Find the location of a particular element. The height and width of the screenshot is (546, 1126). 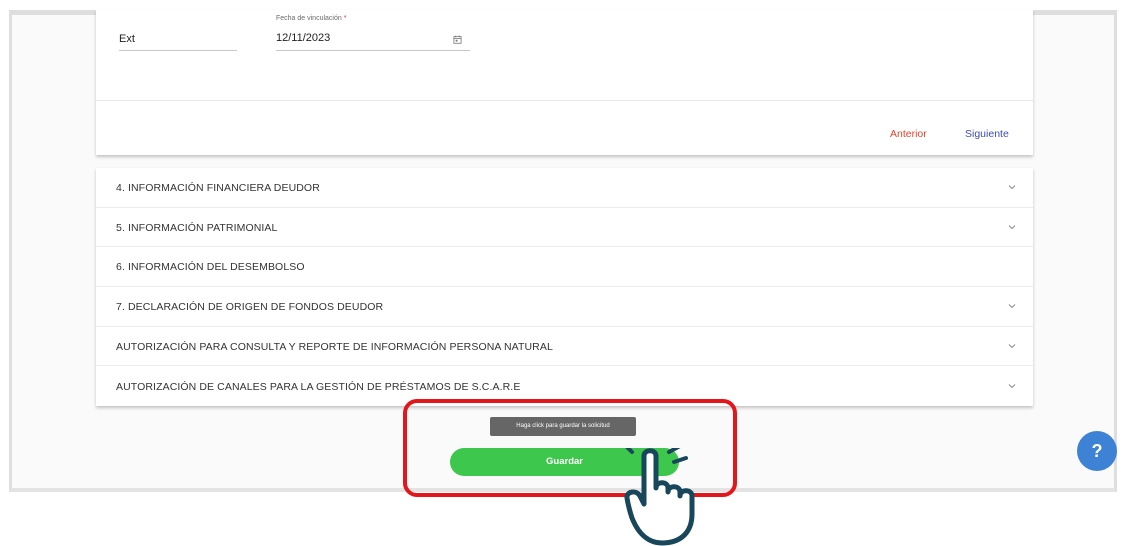

required-mark: * is located at coordinates (345, 18).